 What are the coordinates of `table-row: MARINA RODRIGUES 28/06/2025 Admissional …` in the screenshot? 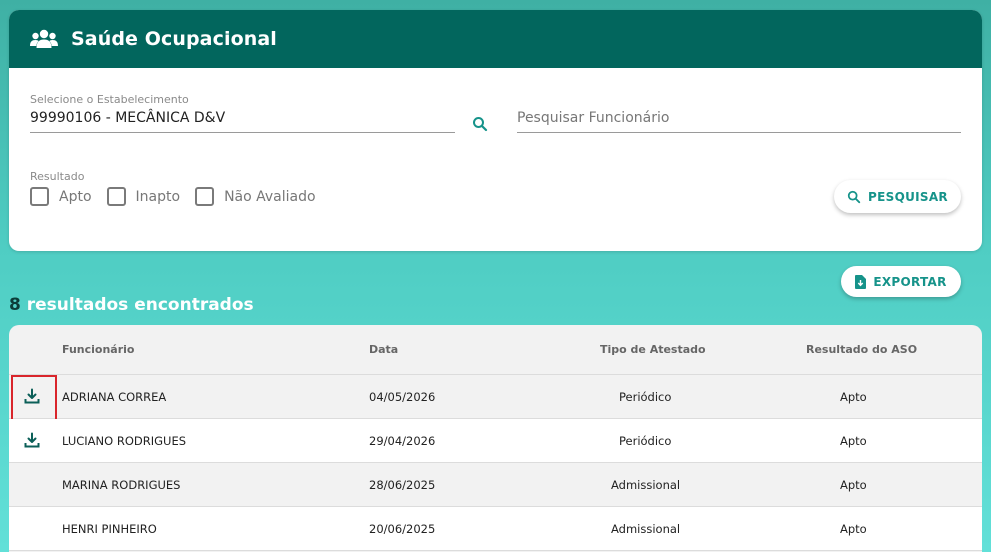 It's located at (495, 485).